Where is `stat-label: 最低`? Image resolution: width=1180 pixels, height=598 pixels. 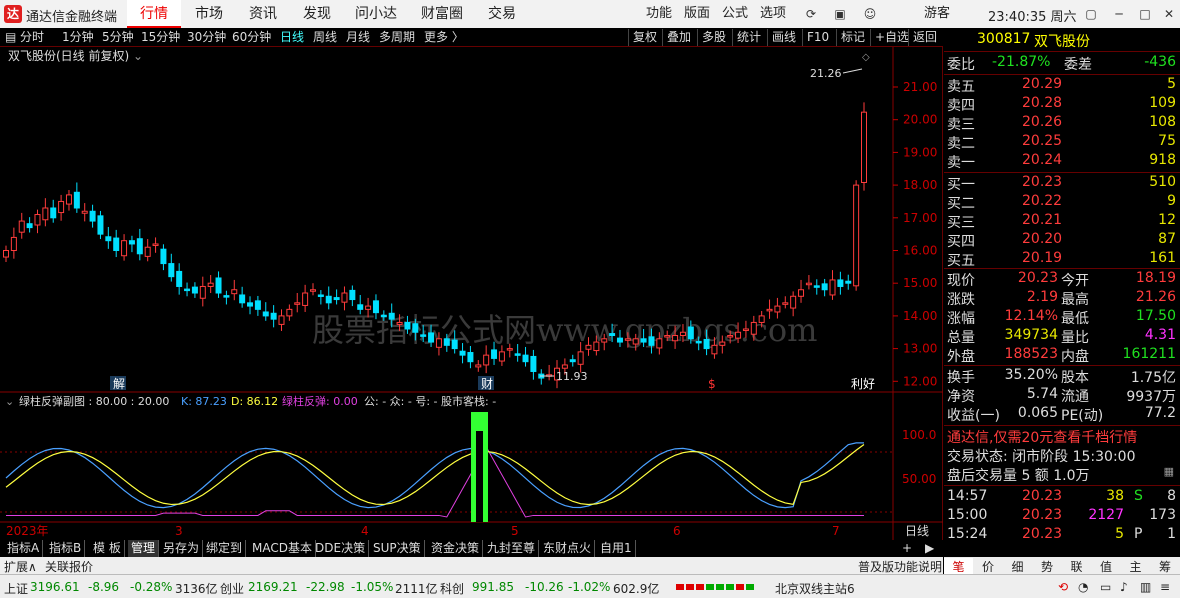
stat-label: 最低 is located at coordinates (1075, 319).